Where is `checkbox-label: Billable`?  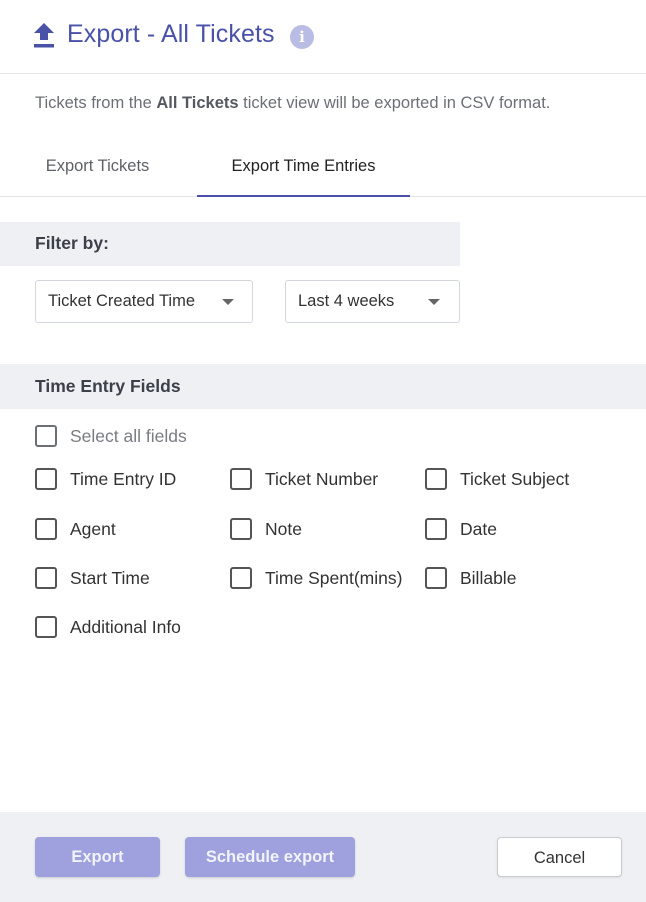 checkbox-label: Billable is located at coordinates (488, 577).